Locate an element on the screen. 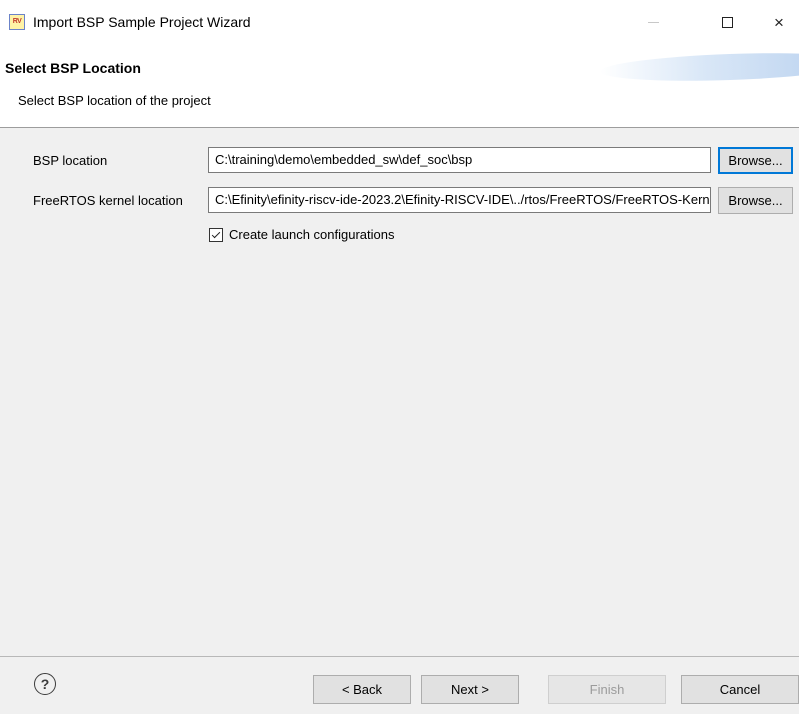  bsp-location-label: BSP location is located at coordinates (70, 160).